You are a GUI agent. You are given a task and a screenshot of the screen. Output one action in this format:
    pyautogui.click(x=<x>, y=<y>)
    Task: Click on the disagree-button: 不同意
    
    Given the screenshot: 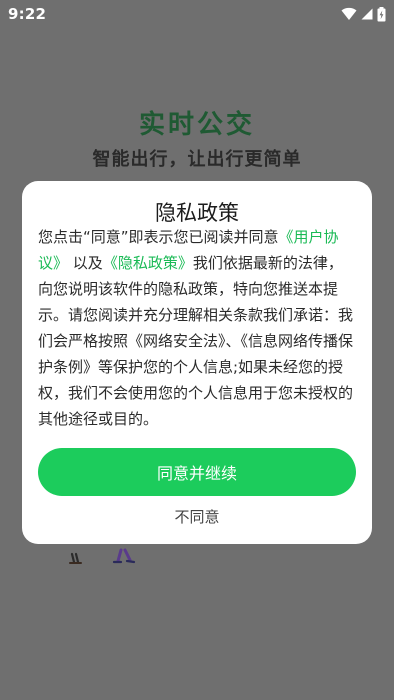 What is the action you would take?
    pyautogui.click(x=197, y=517)
    